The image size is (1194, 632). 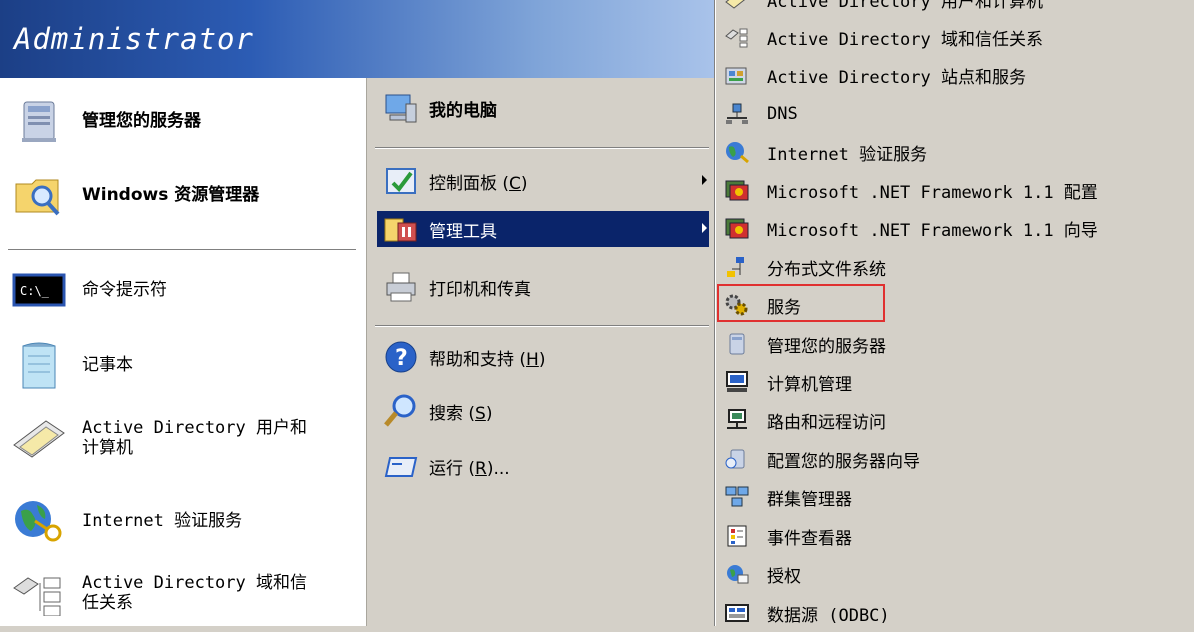 I want to click on printer-icon, so click(x=401, y=287).